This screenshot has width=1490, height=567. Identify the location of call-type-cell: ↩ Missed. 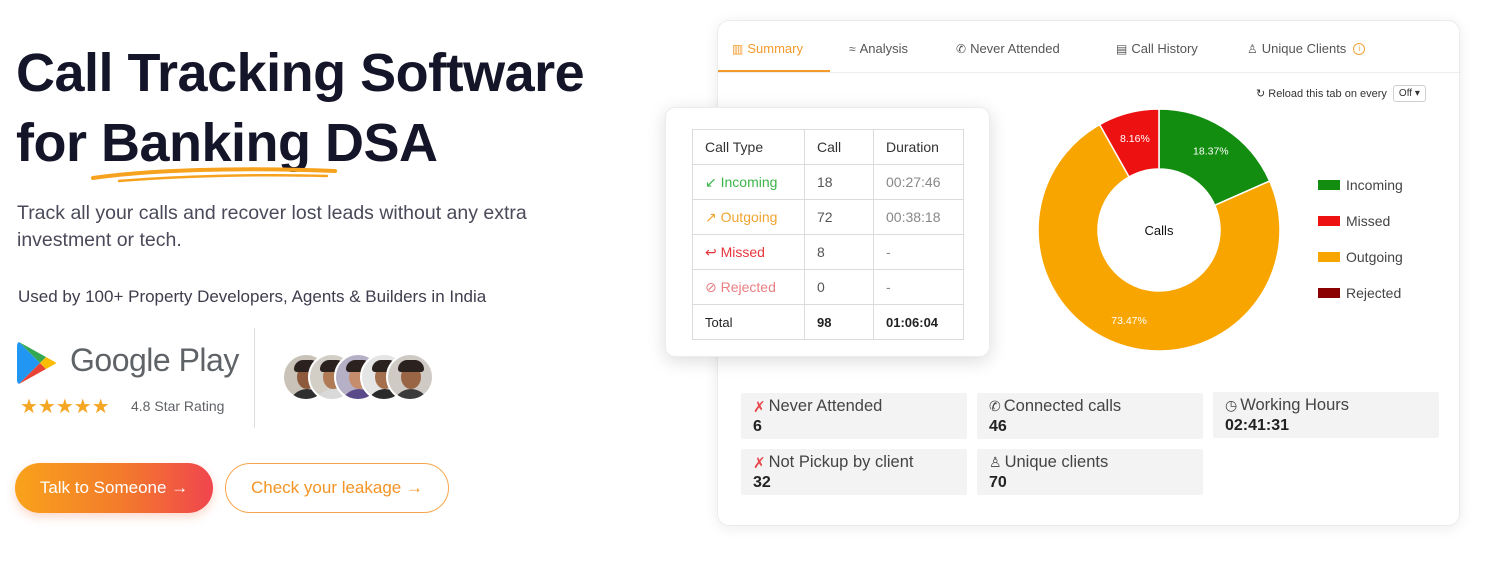
(748, 252).